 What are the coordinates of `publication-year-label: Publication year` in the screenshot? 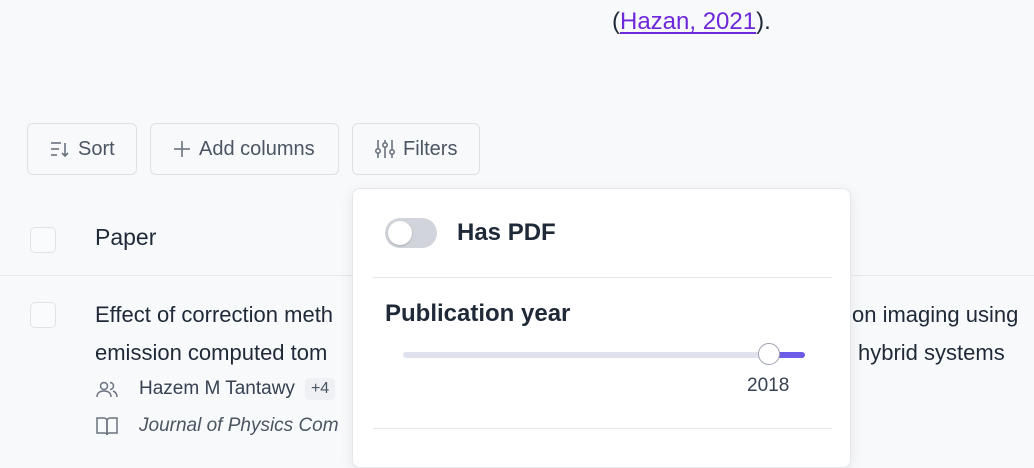 It's located at (478, 313).